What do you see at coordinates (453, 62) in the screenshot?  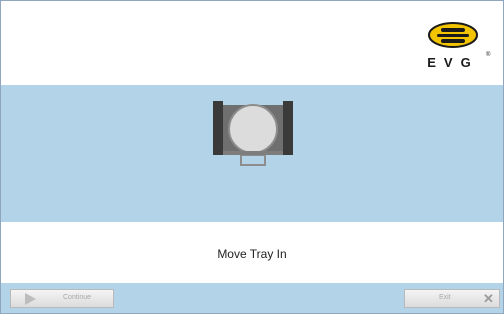 I see `logo-text: EVG` at bounding box center [453, 62].